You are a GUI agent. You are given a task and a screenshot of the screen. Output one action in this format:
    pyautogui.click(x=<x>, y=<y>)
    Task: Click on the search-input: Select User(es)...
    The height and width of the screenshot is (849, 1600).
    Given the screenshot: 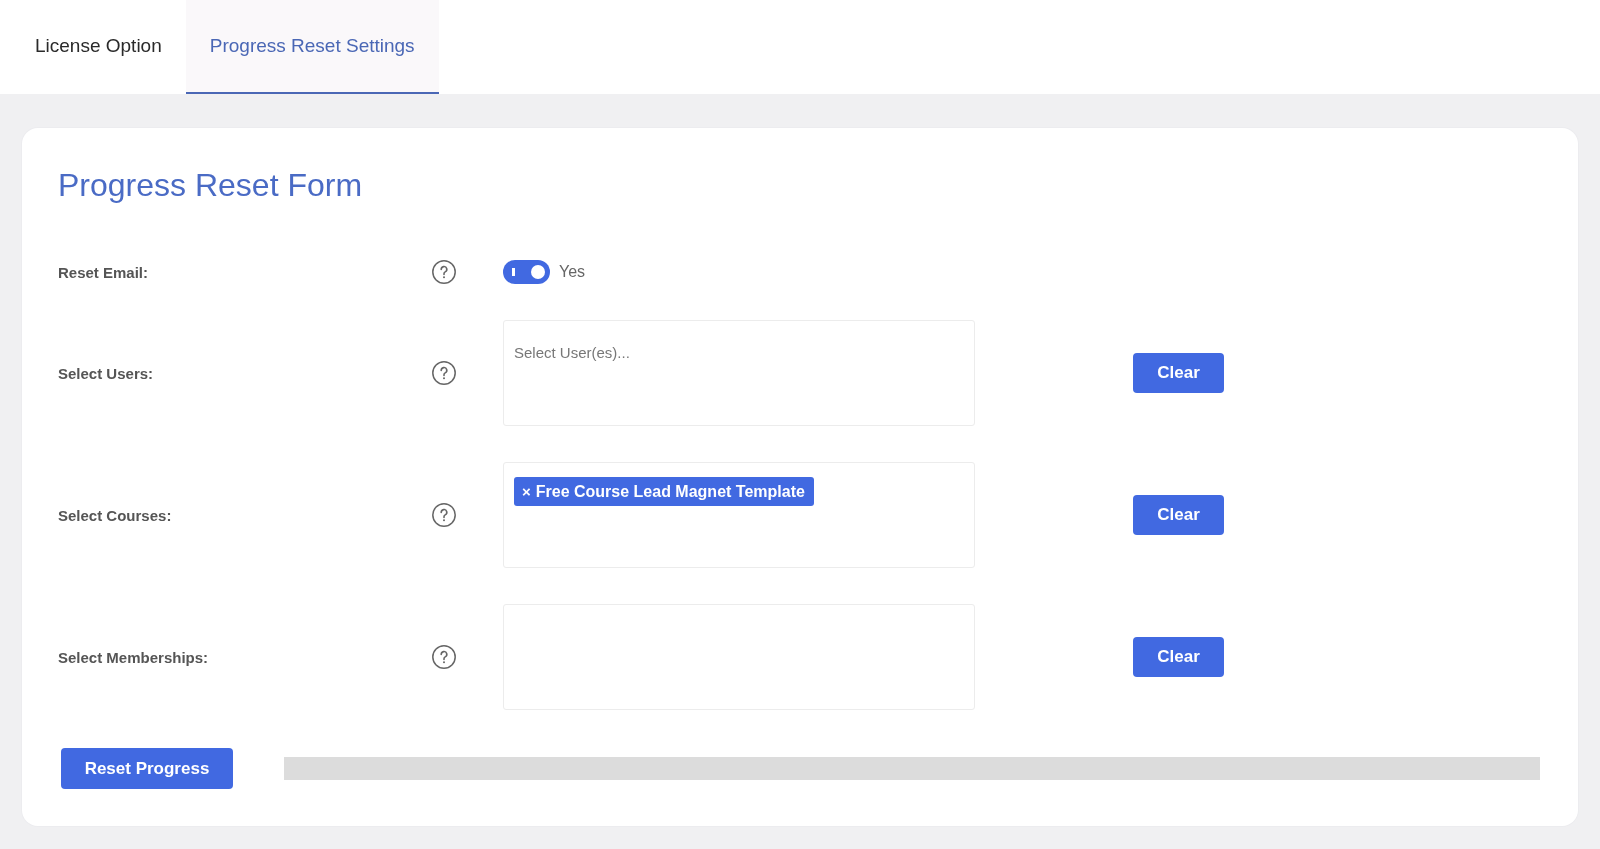 What is the action you would take?
    pyautogui.click(x=739, y=352)
    